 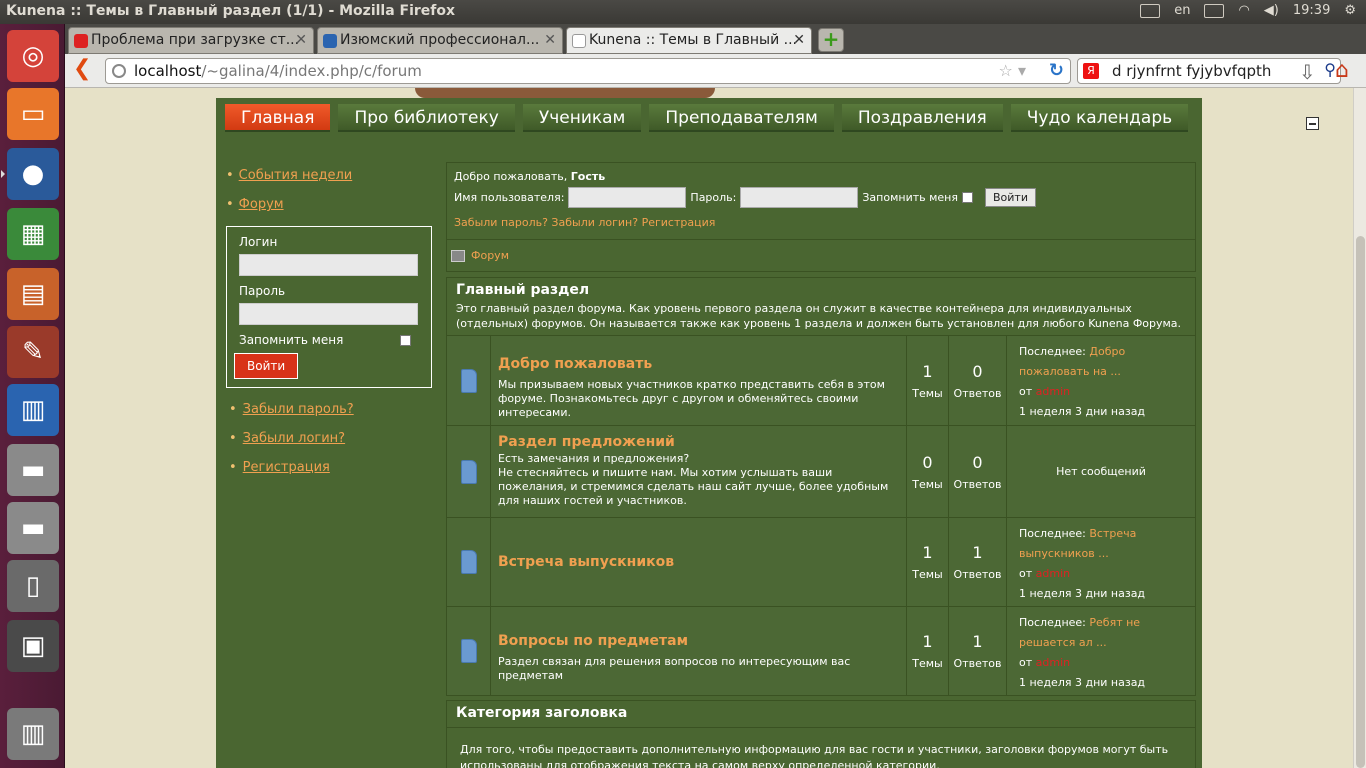 What do you see at coordinates (33, 646) in the screenshot?
I see `workspace-switcher-icon: ▣` at bounding box center [33, 646].